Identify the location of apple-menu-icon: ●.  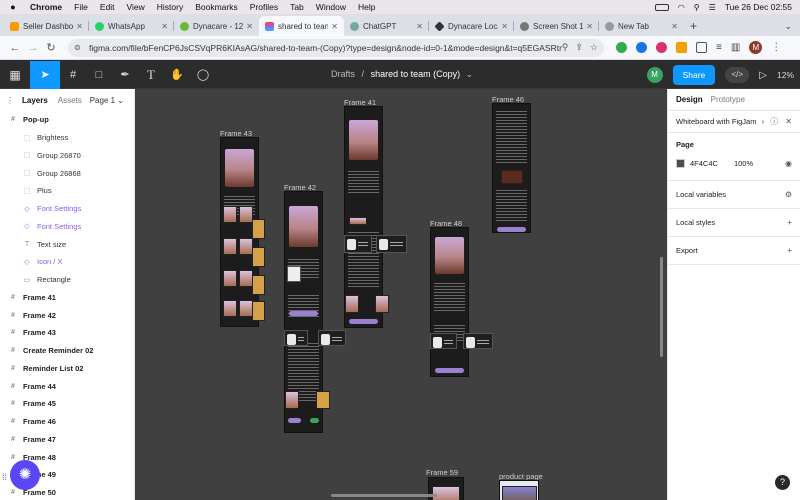
(13, 7).